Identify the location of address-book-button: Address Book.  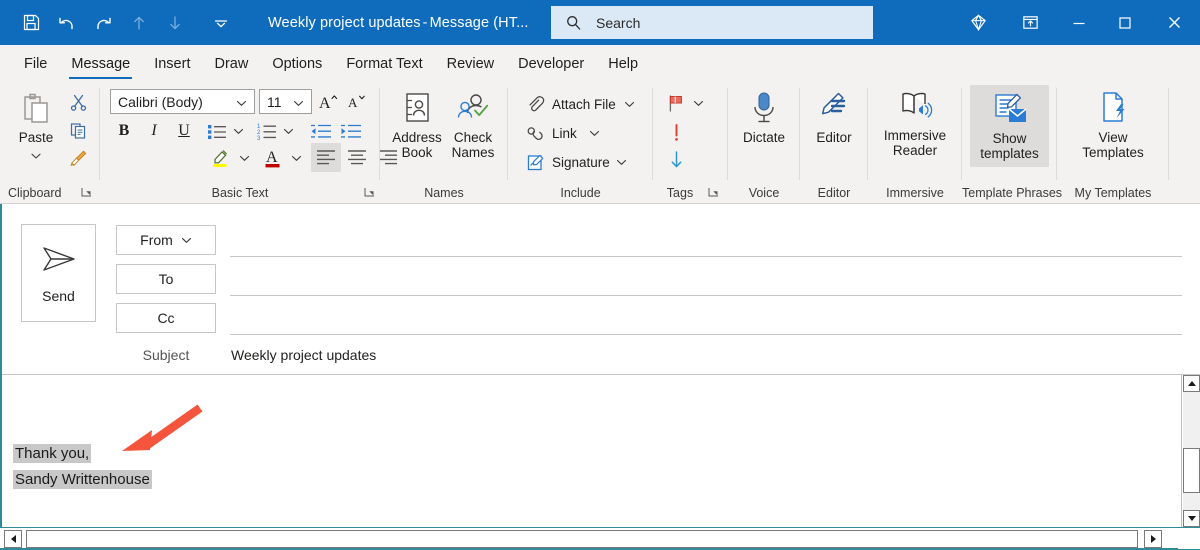
(417, 124).